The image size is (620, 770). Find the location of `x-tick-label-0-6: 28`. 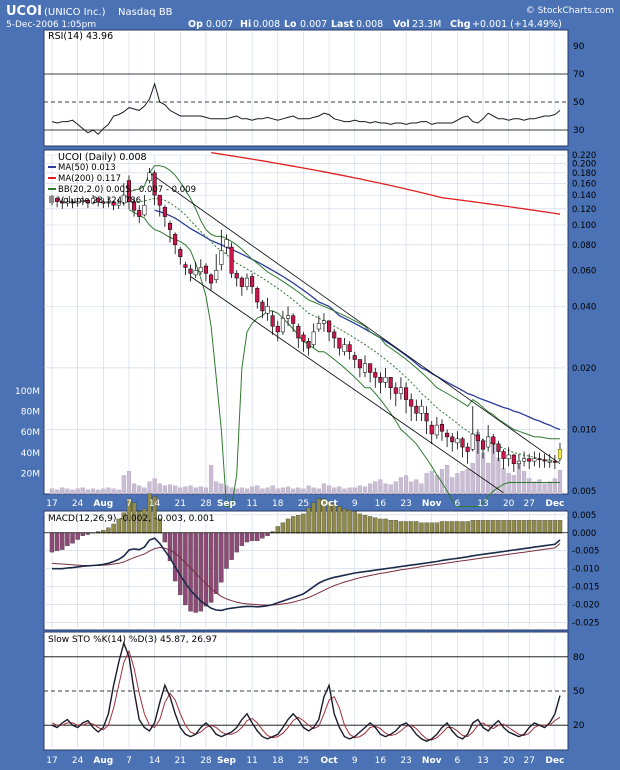

x-tick-label-0-6: 28 is located at coordinates (206, 504).